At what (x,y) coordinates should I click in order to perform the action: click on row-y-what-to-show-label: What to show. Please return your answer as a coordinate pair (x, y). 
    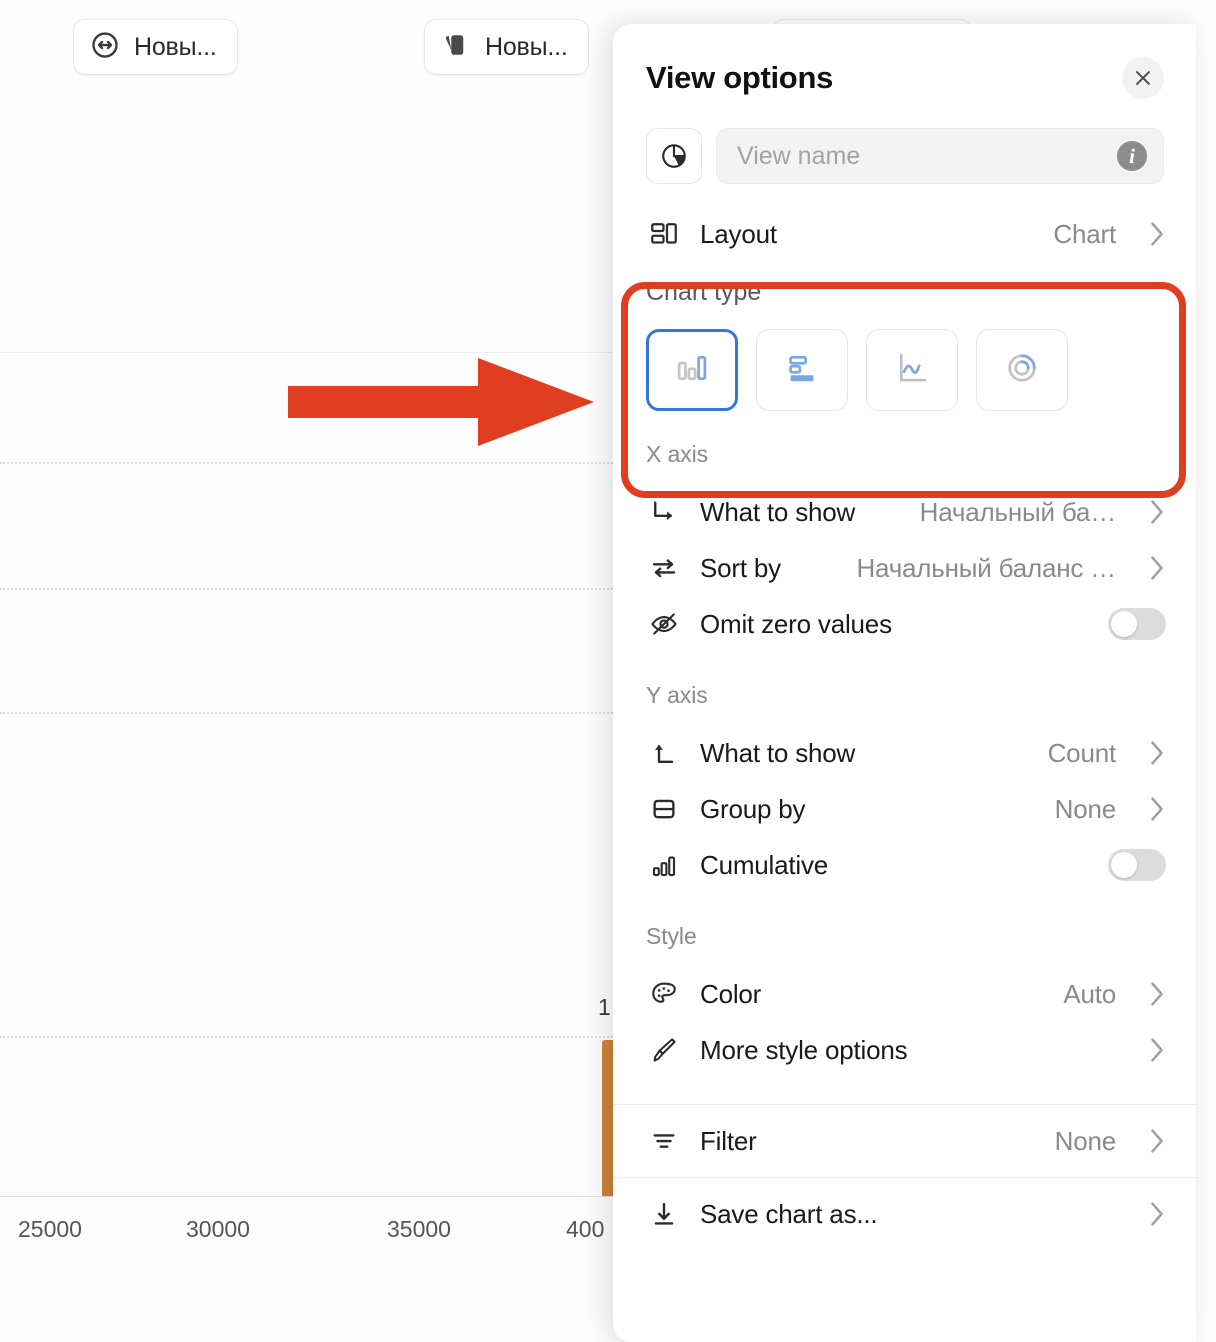
    Looking at the image, I should click on (778, 752).